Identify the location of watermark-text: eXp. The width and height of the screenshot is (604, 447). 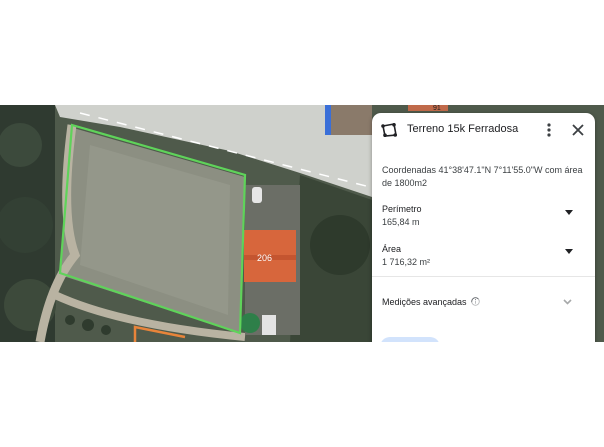
(524, 309).